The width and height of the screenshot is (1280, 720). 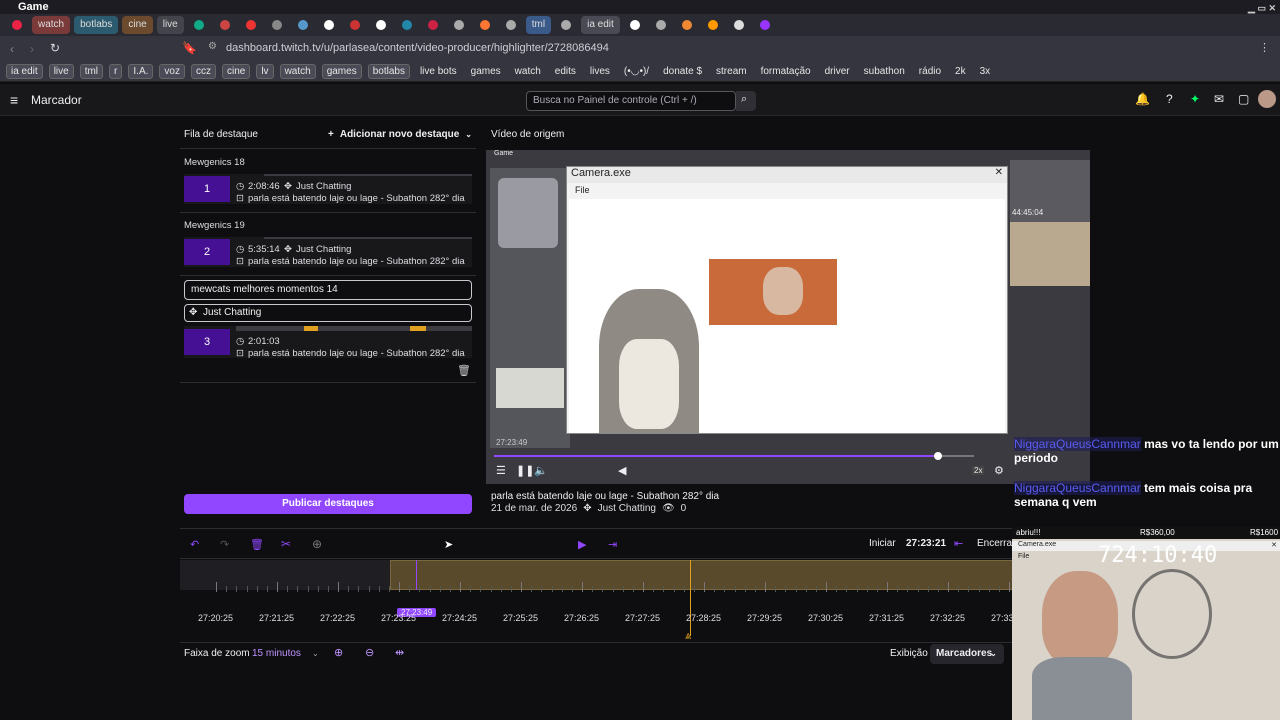 I want to click on bookmark-item: ia edit, so click(x=24, y=71).